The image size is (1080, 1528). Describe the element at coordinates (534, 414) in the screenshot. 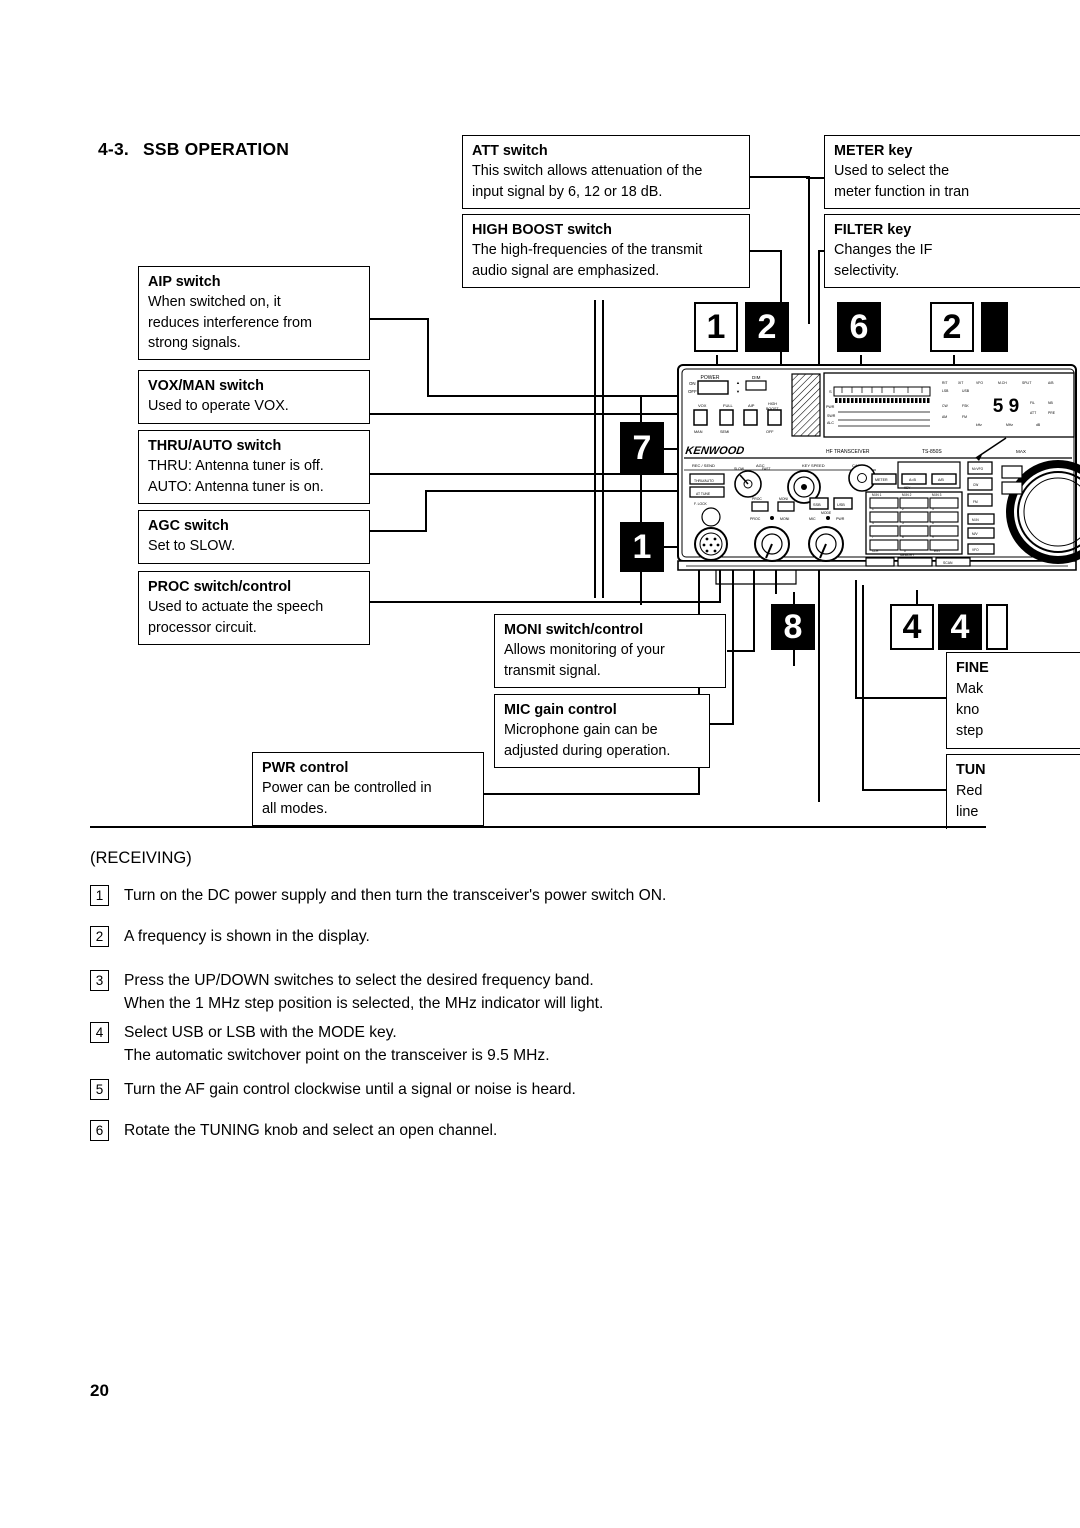

I see `leader-line-voxman` at that location.